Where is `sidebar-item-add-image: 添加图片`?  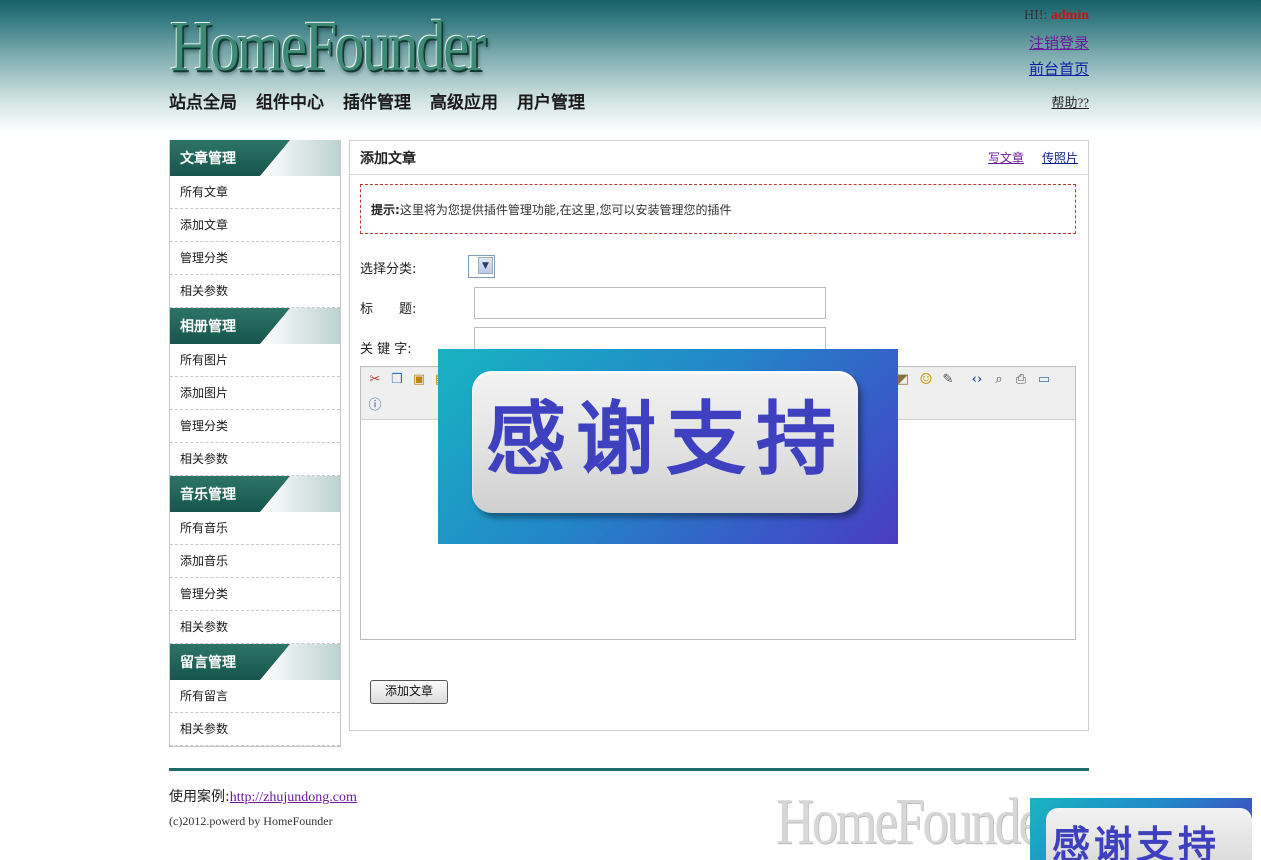 sidebar-item-add-image: 添加图片 is located at coordinates (255, 393).